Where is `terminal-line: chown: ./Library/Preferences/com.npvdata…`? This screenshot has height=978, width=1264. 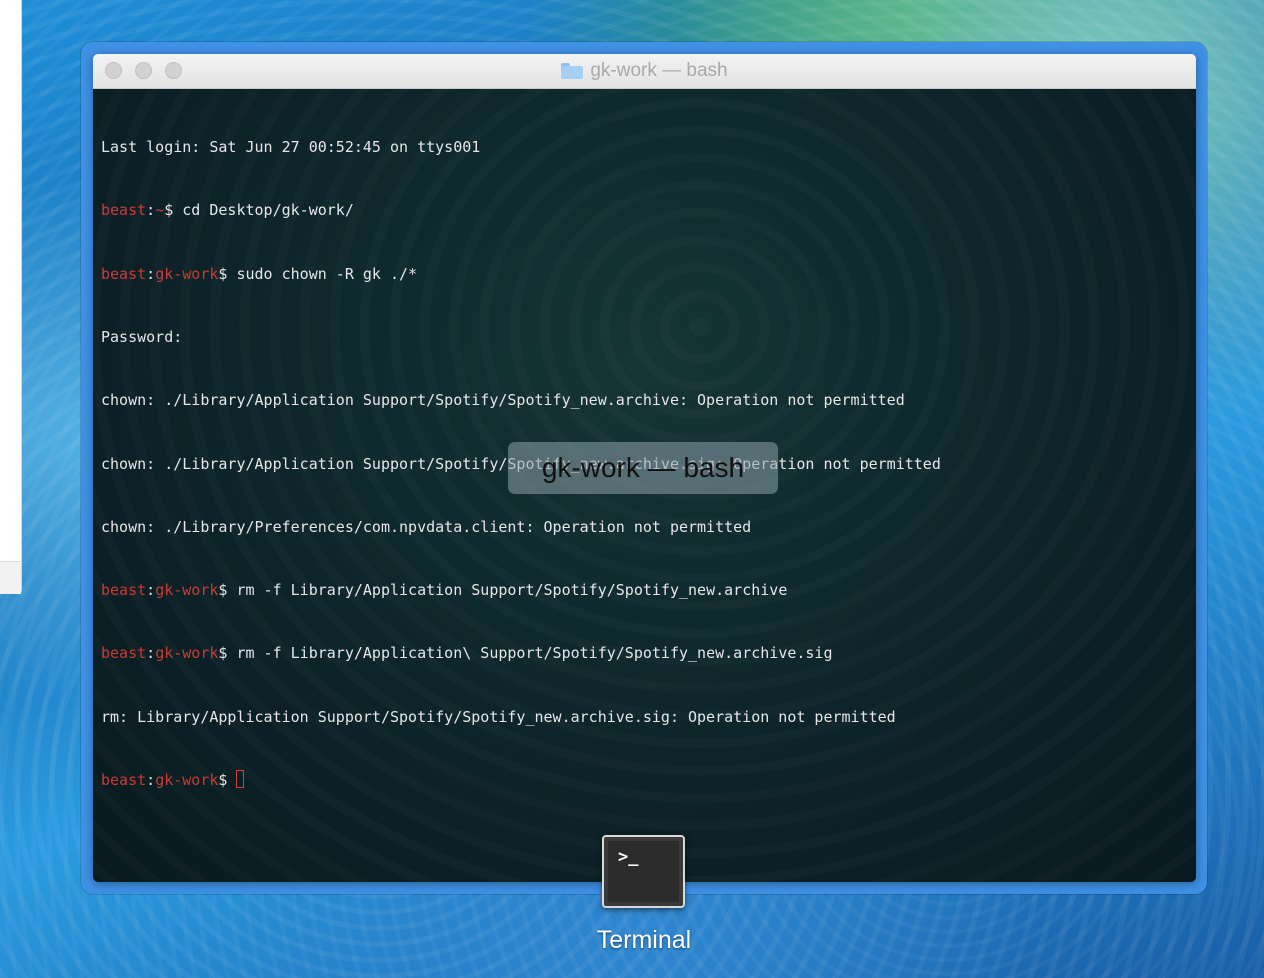 terminal-line: chown: ./Library/Preferences/com.npvdata… is located at coordinates (426, 526).